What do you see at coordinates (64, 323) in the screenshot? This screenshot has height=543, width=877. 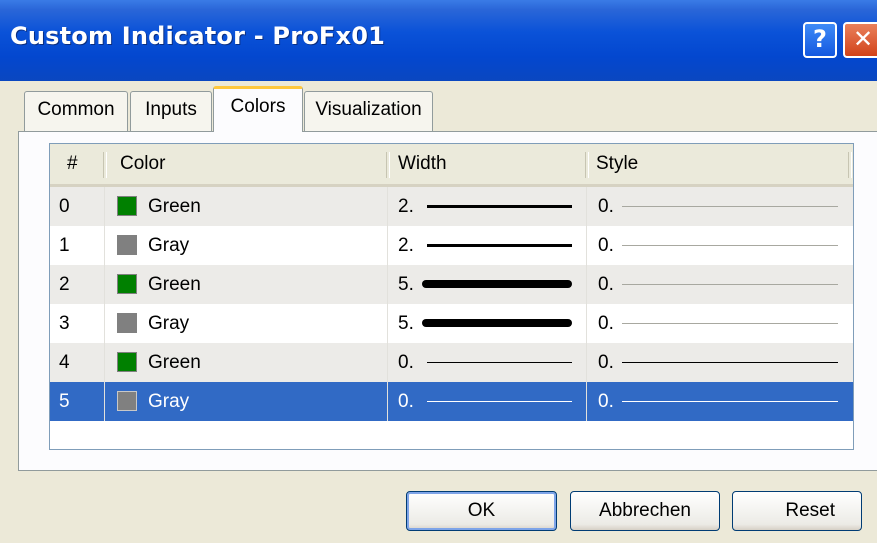 I see `row-index: 3` at bounding box center [64, 323].